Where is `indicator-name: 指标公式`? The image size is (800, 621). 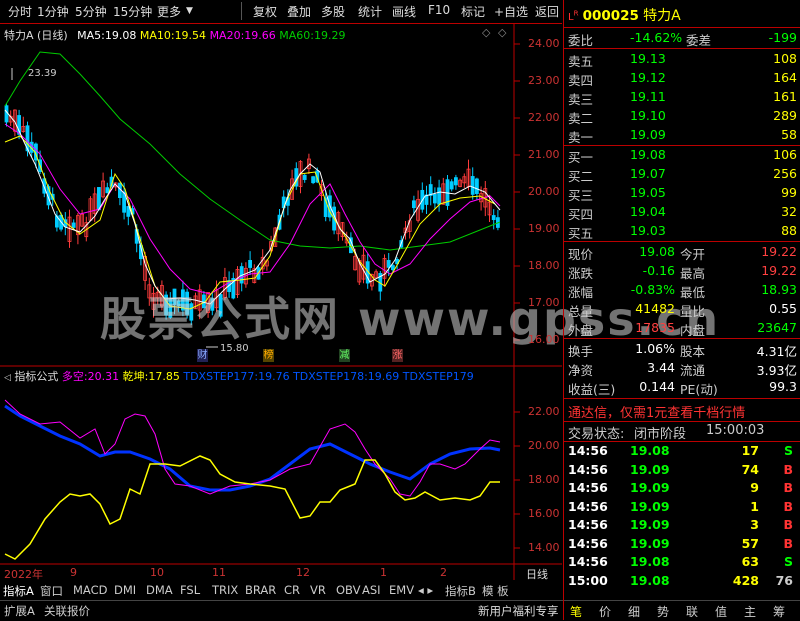 indicator-name: 指标公式 is located at coordinates (36, 376).